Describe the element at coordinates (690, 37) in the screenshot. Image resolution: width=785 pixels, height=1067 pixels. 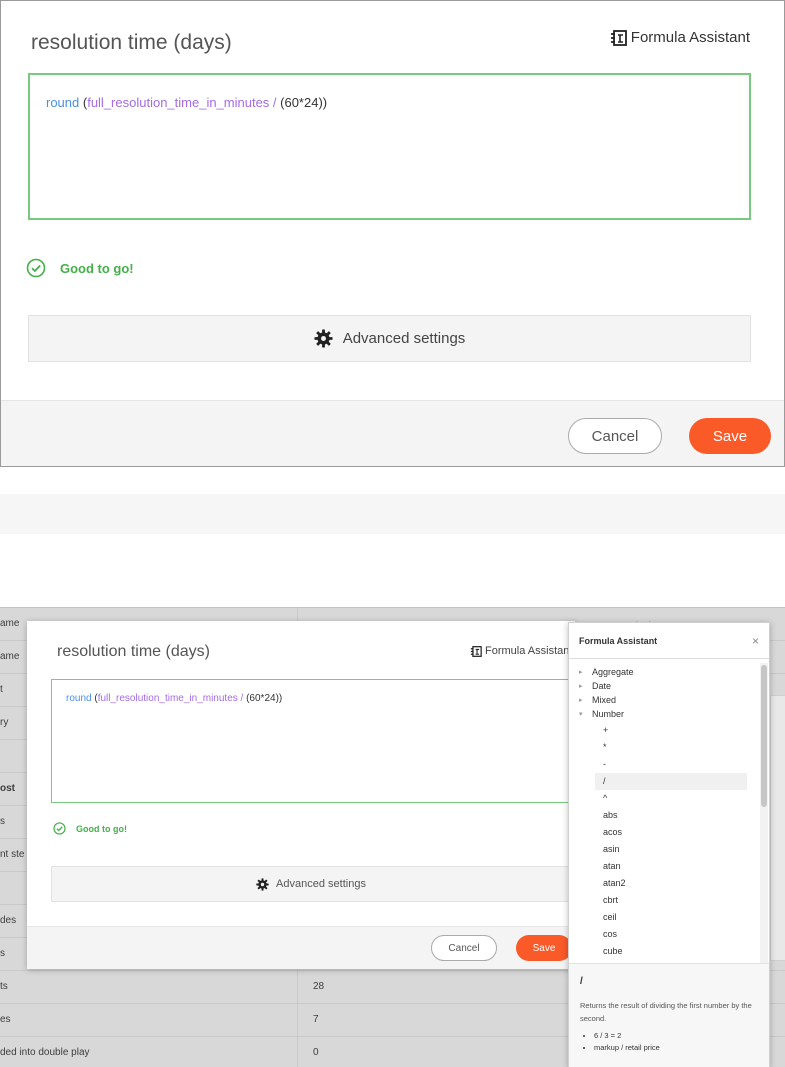
I see `formula-assistant-label: Formula Assistant` at that location.